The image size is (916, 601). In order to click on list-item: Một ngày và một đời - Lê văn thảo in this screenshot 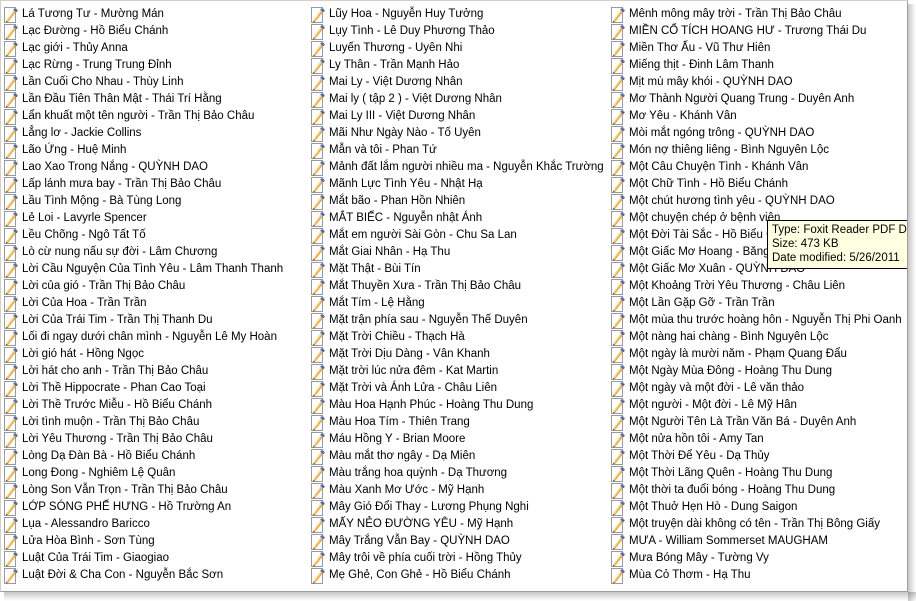, I will do `click(758, 388)`.